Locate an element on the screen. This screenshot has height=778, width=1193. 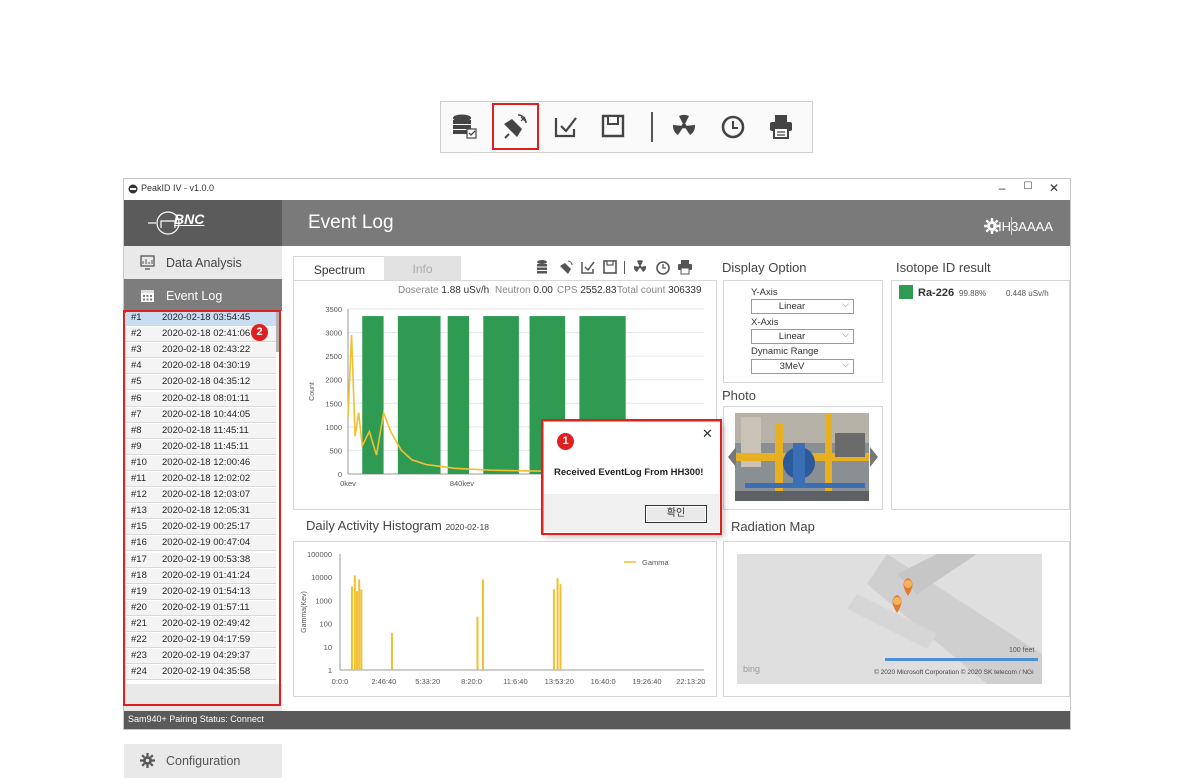
window-title: PeakID IV - v1.0.0 is located at coordinates (178, 188).